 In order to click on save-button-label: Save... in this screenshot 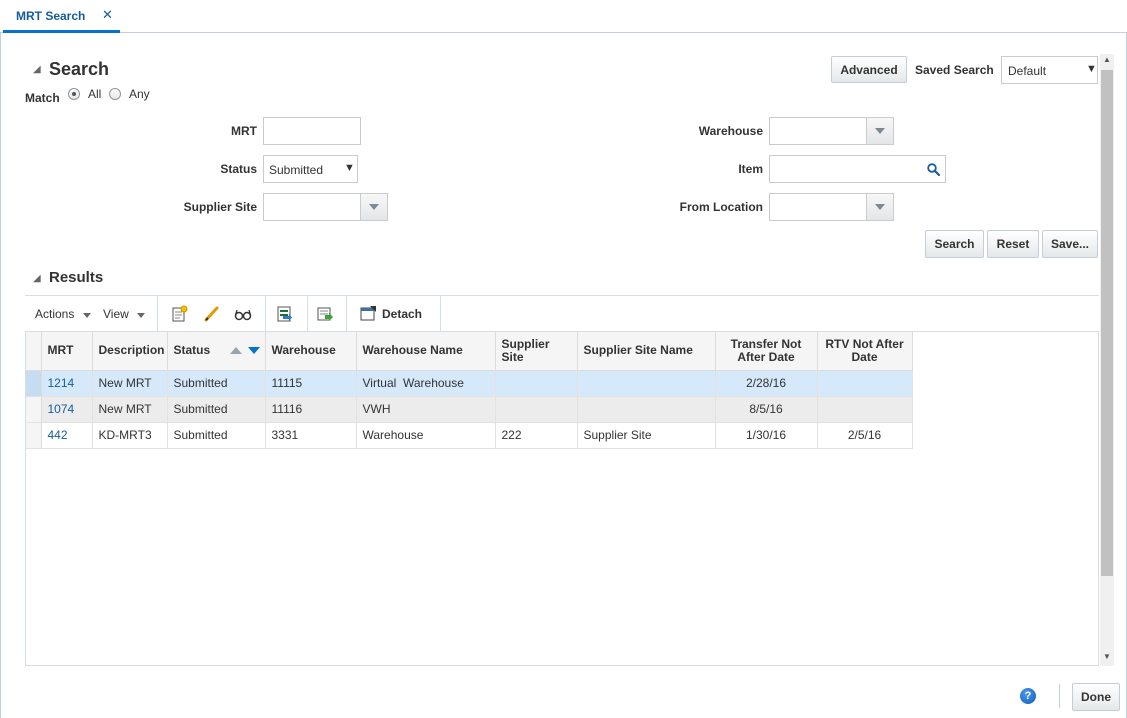, I will do `click(1070, 244)`.